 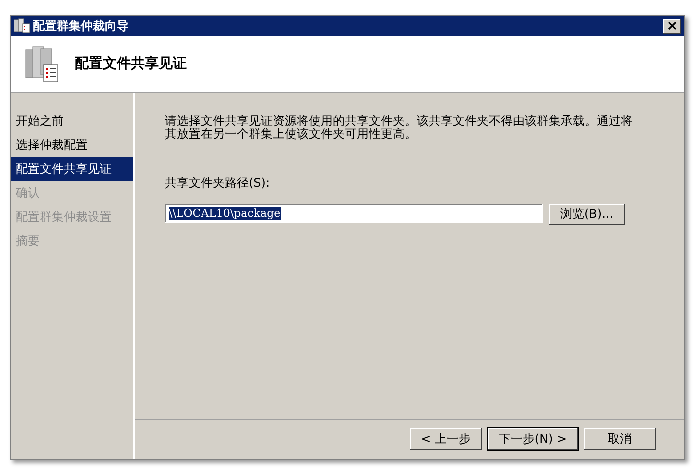 What do you see at coordinates (399, 128) in the screenshot?
I see `description-text: 请选择文件共享见证资源将使用的共享文件夹。该共享文件夹不得由该群集承载。通过将其放置在另一个群集上使该文件夹可用性更高。` at bounding box center [399, 128].